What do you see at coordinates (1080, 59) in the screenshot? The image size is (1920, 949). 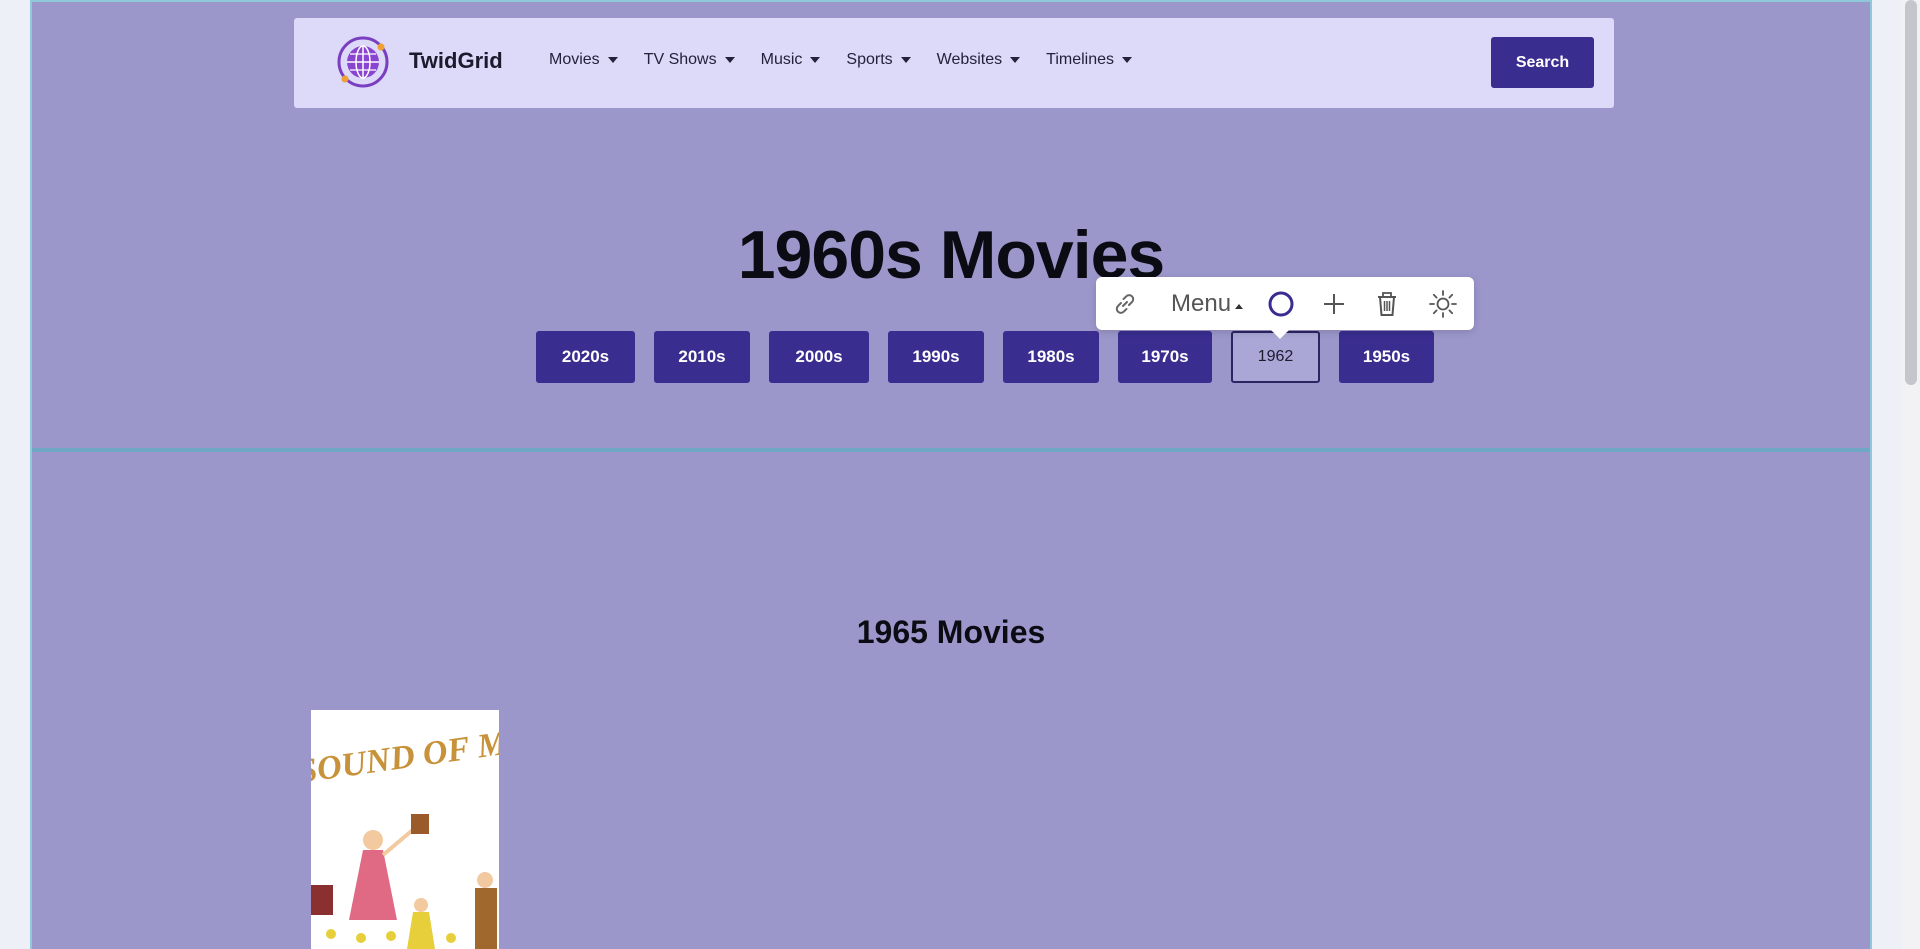 I see `nav-item-label: Timelines` at bounding box center [1080, 59].